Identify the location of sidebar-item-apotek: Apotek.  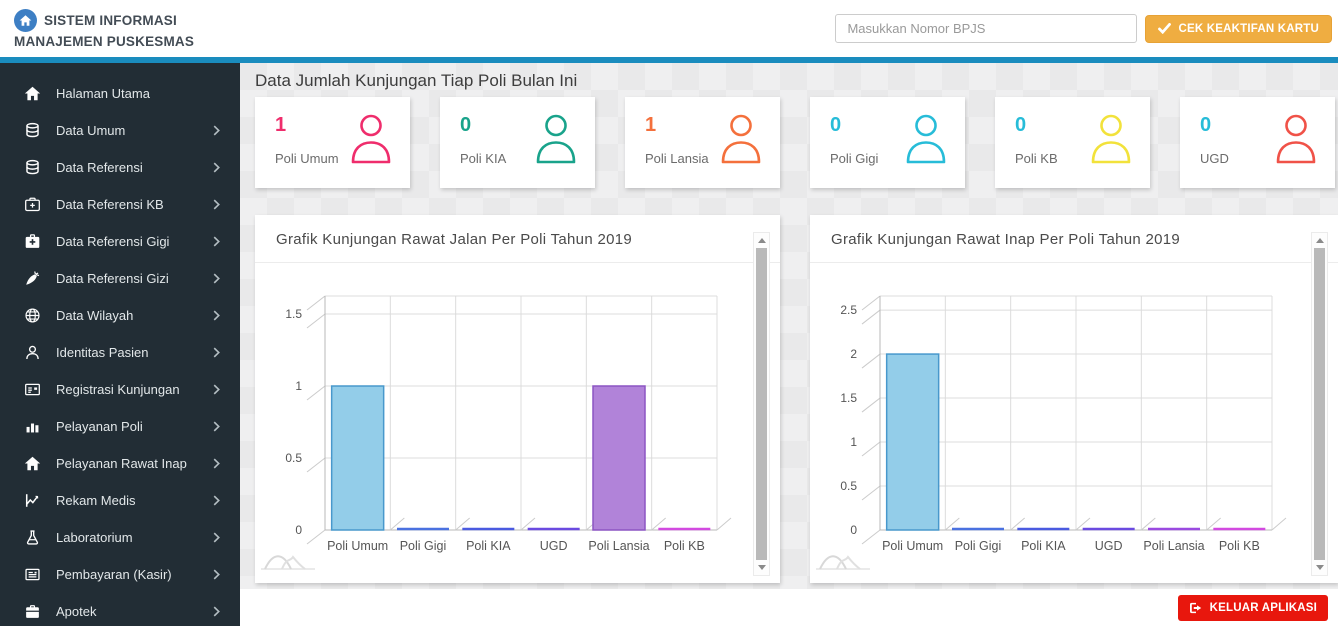
(120, 609).